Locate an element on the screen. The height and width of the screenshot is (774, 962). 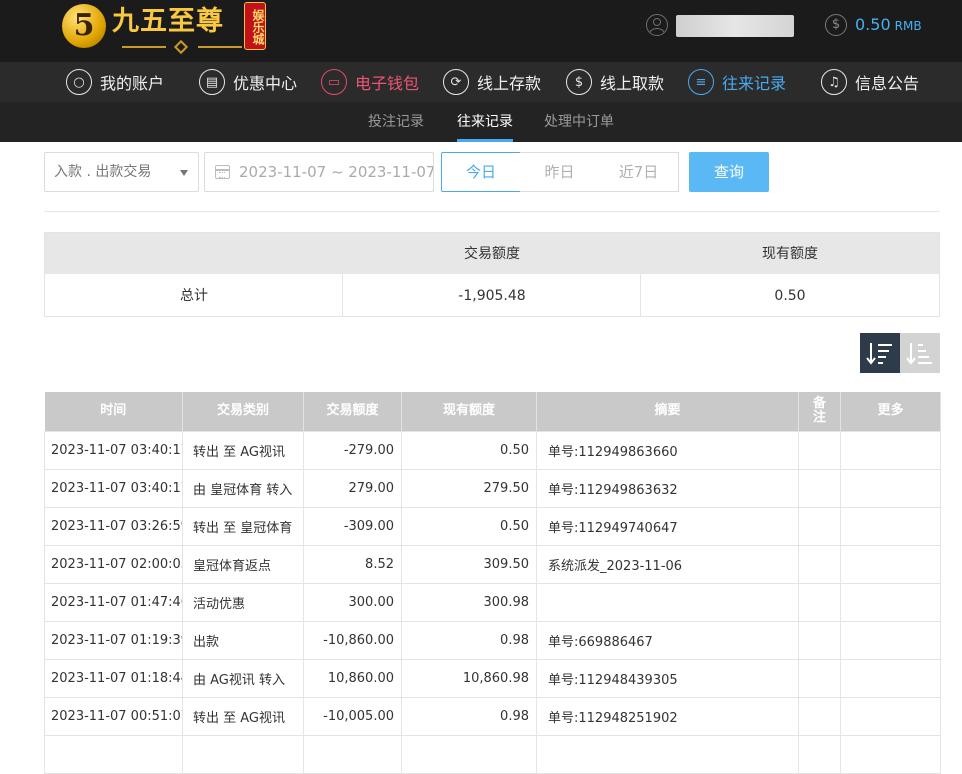
summary-col-balance: 现有额度 is located at coordinates (790, 254).